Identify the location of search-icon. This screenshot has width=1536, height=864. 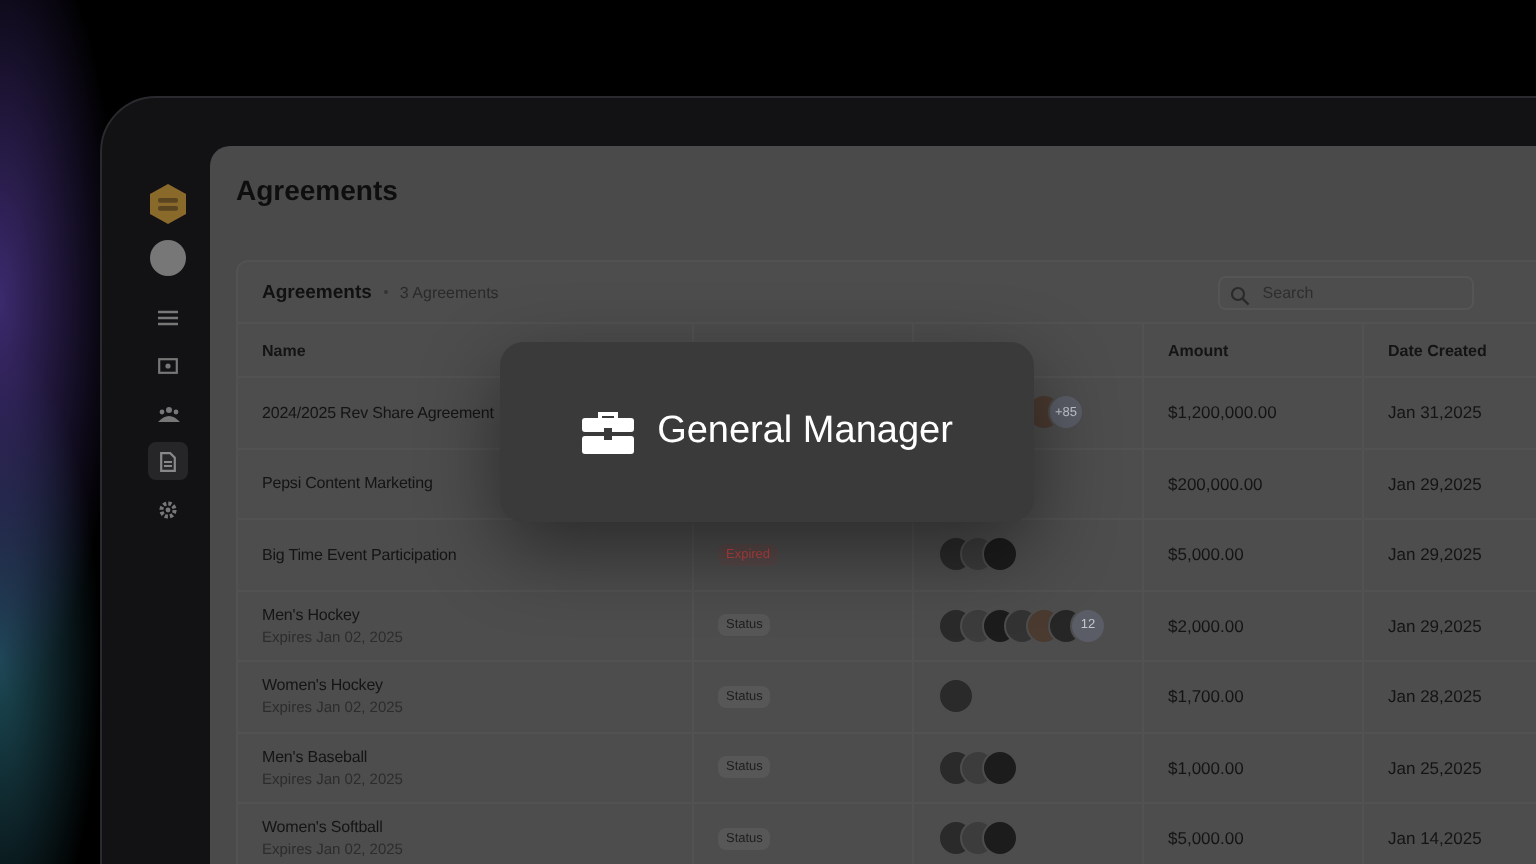
(1240, 295).